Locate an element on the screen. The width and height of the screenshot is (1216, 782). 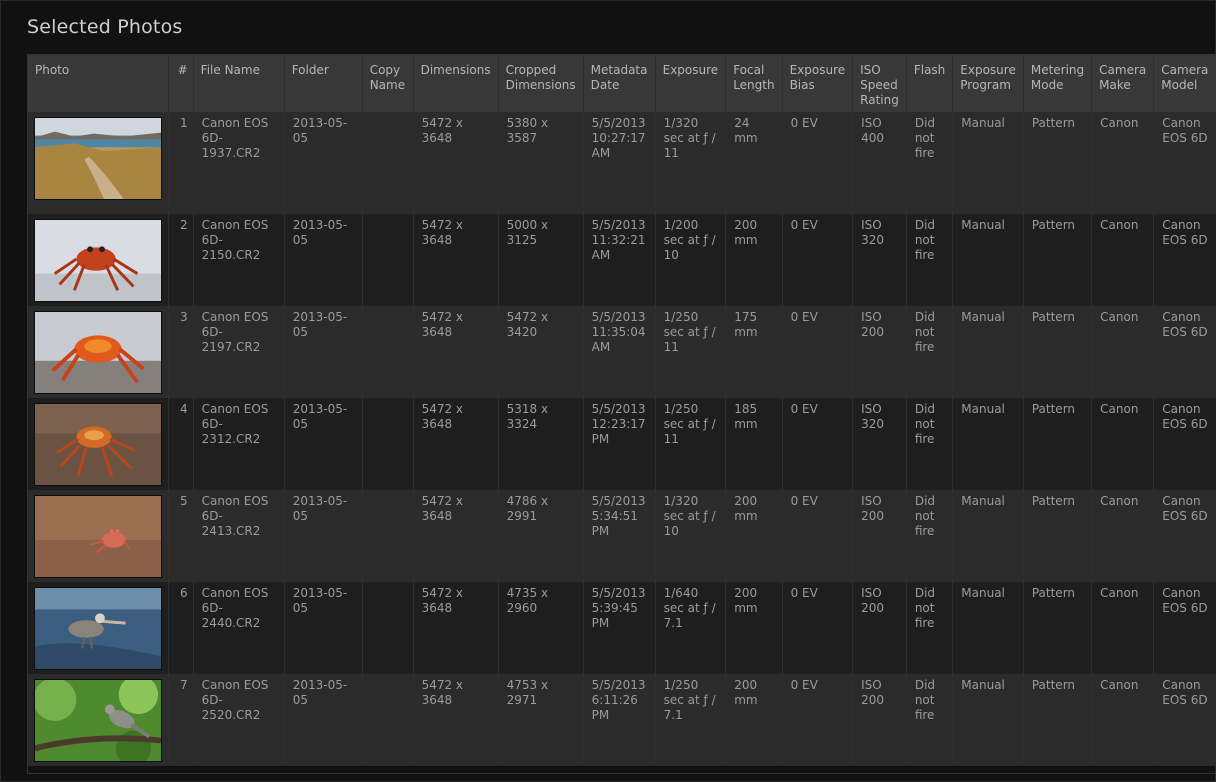
cropped-dimensions-cell: 4753 x 2971 is located at coordinates (541, 720).